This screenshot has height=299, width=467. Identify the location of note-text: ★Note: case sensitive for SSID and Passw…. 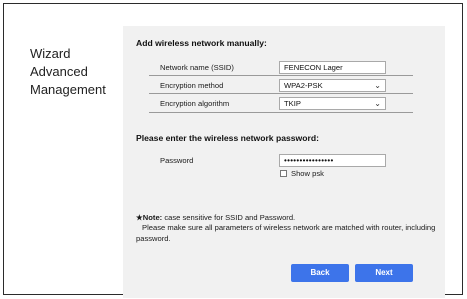
(286, 228).